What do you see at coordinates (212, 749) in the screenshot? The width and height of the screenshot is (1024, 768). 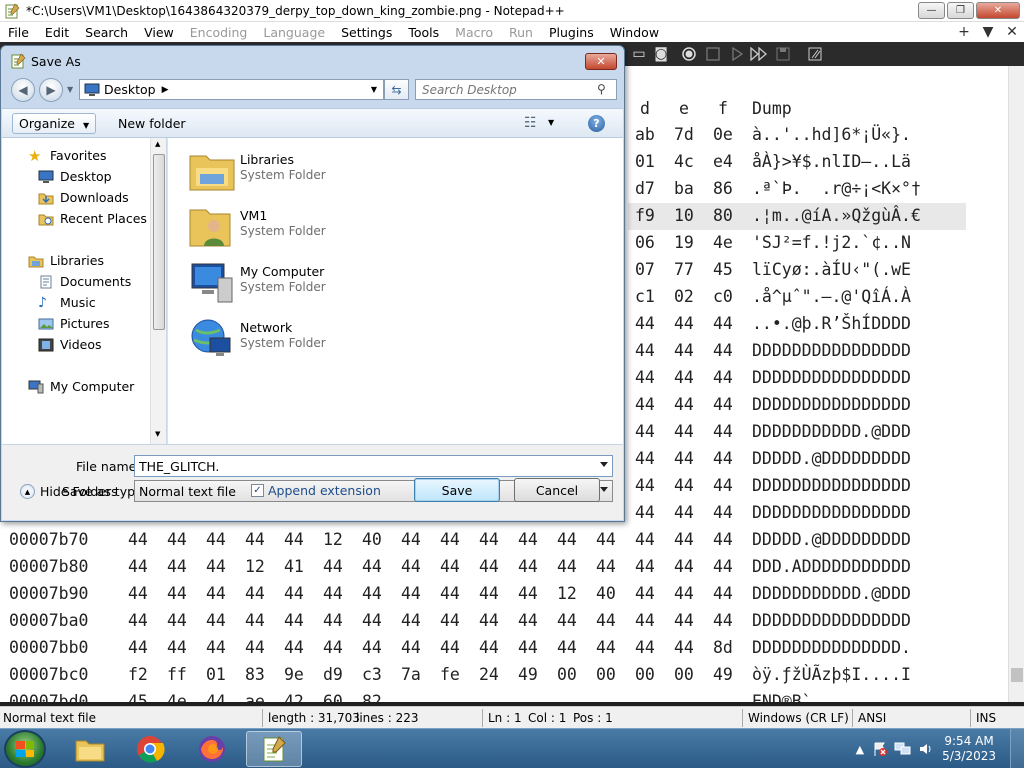 I see `taskbar-firefox` at bounding box center [212, 749].